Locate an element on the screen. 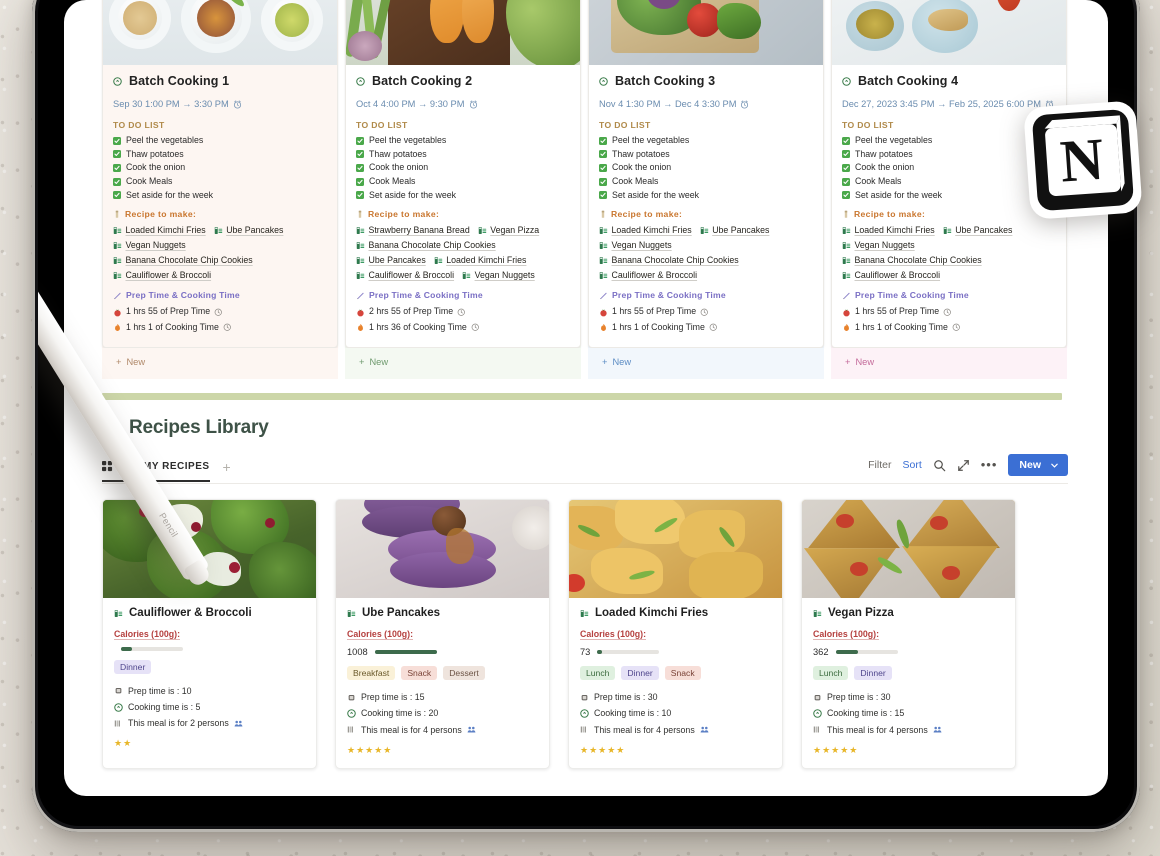 This screenshot has width=1160, height=856. recipe-relation-link: Vegan Pizza is located at coordinates (508, 230).